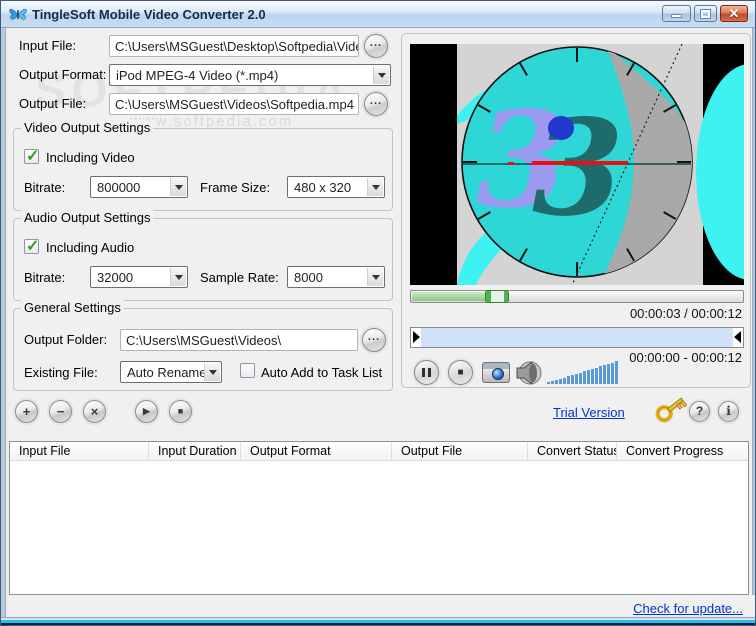 The image size is (756, 626). What do you see at coordinates (45, 277) in the screenshot?
I see `audio-bitrate-label: Bitrate:` at bounding box center [45, 277].